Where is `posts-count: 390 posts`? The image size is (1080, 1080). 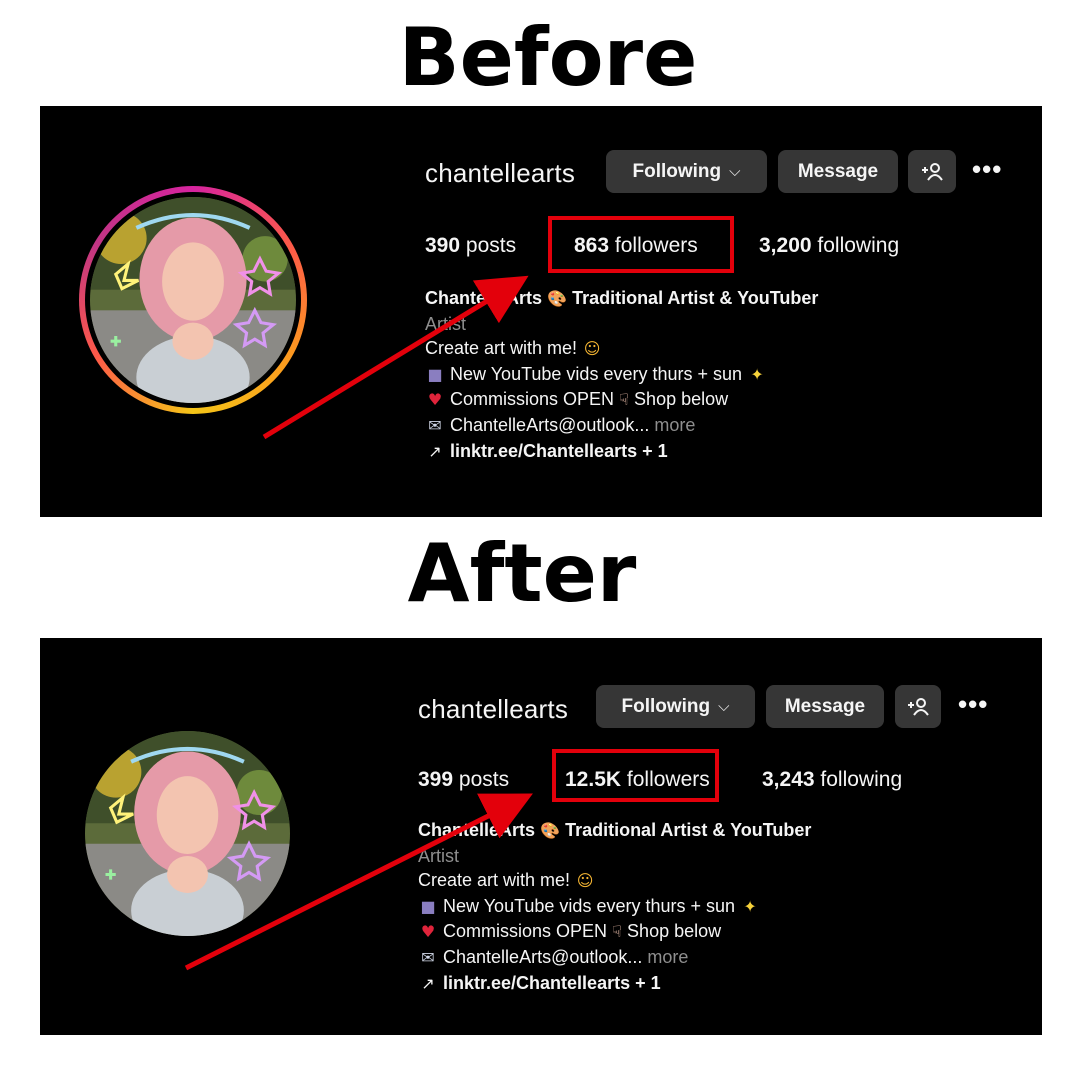
posts-count: 390 posts is located at coordinates (471, 245).